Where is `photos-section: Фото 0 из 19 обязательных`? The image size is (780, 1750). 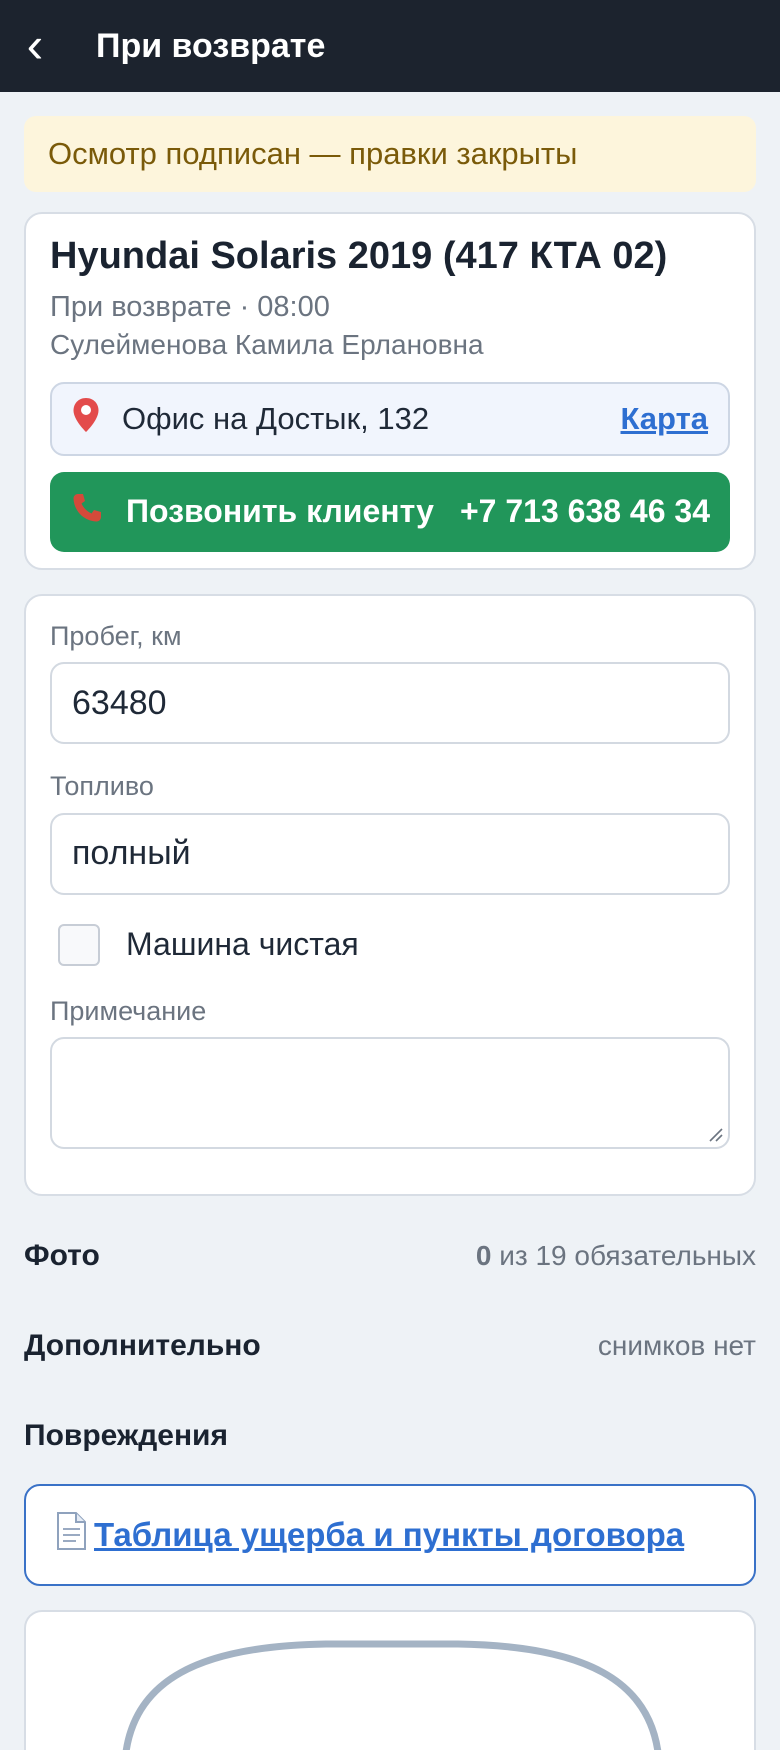
photos-section: Фото 0 из 19 обязательных is located at coordinates (390, 1256).